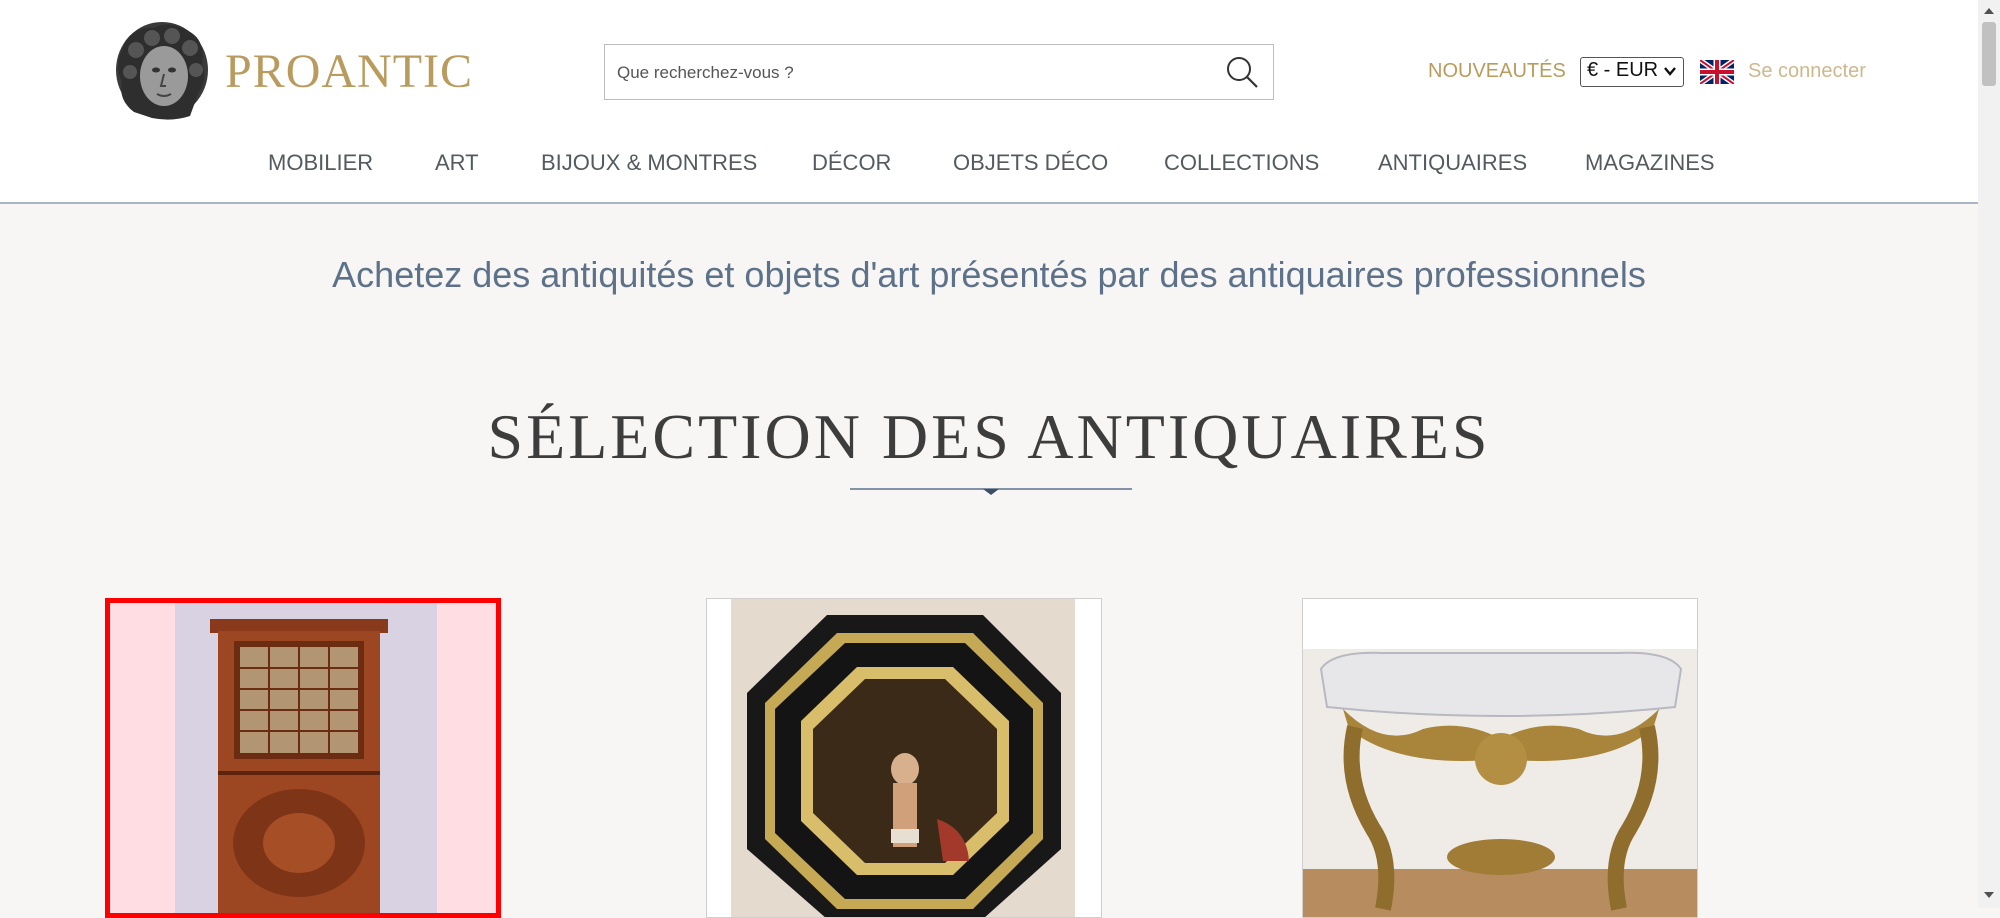  Describe the element at coordinates (649, 163) in the screenshot. I see `nav-item-bijoux-montres: BIJOUX & MONTRES` at that location.